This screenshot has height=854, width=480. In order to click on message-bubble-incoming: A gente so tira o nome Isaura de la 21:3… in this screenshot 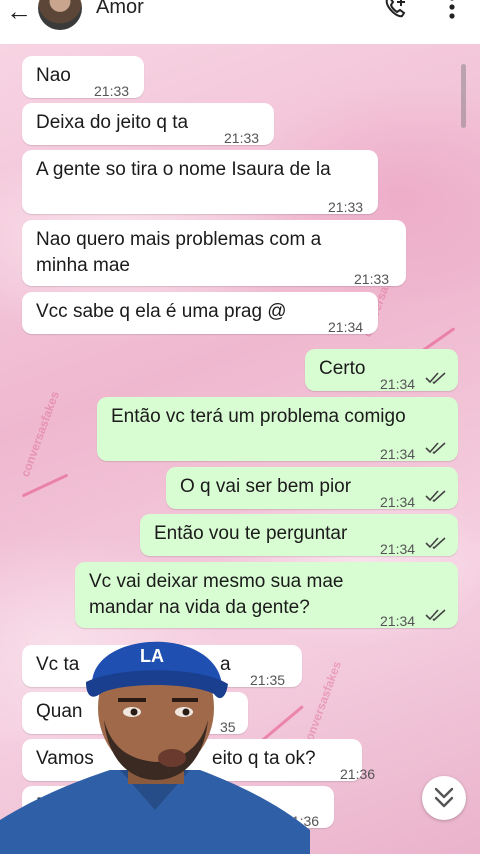, I will do `click(200, 182)`.